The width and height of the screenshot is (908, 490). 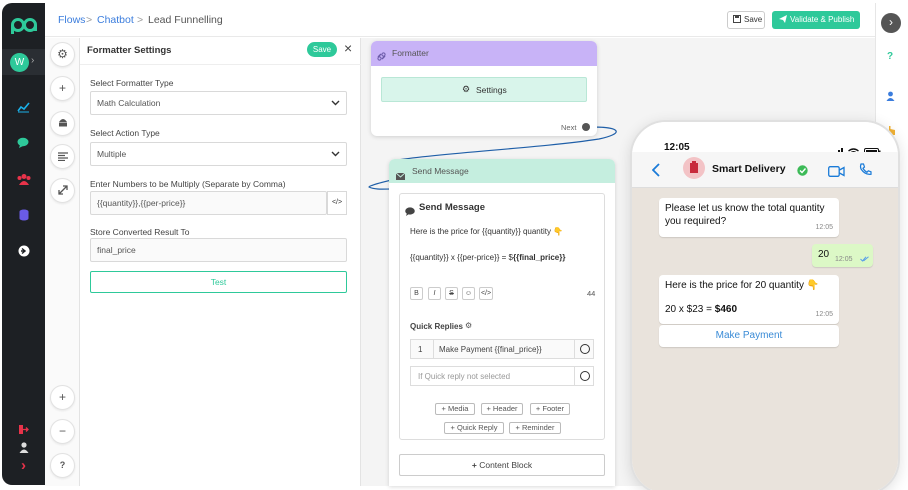 What do you see at coordinates (400, 176) in the screenshot?
I see `message-icon` at bounding box center [400, 176].